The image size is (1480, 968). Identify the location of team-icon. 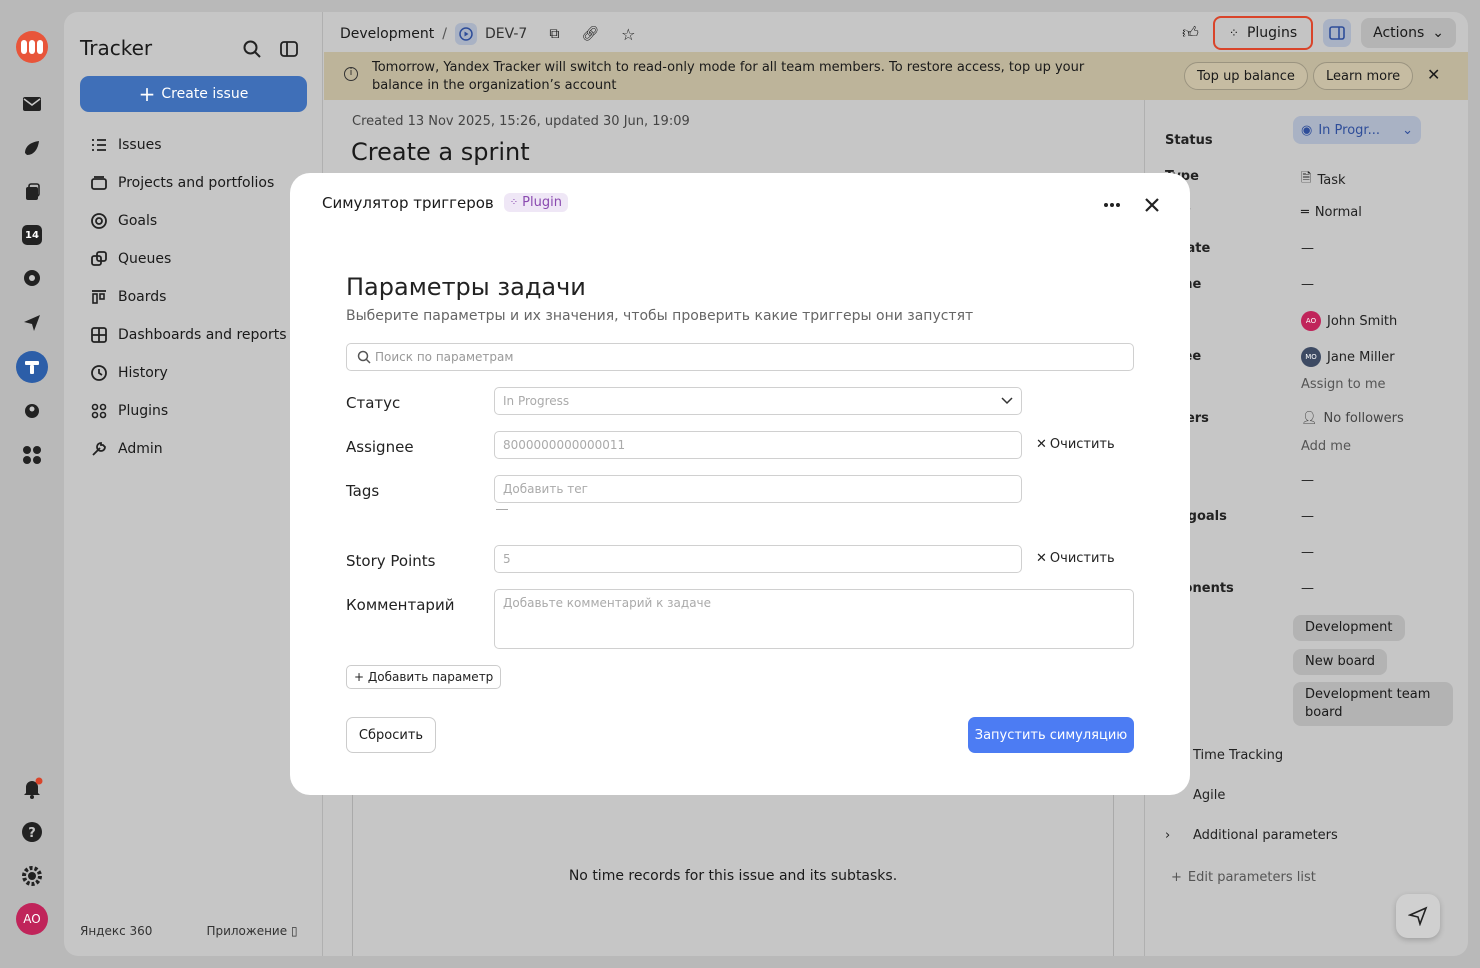
(32, 411).